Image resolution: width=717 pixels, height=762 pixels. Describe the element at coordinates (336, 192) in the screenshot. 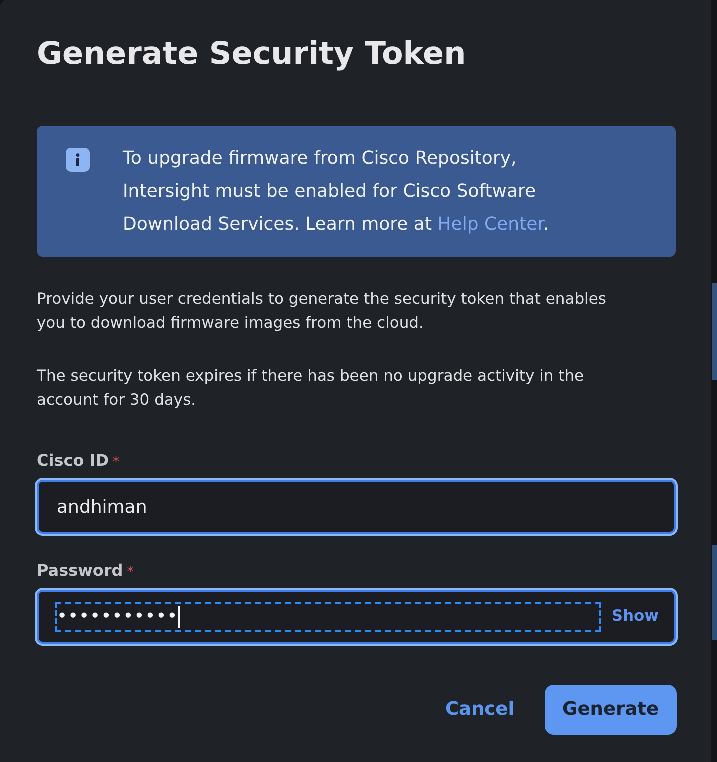

I see `info-message: To upgrade firmware from Cisco Repository, Intersight must be enabled for Cisco Software Download Services. Learn more at Help Center.` at that location.